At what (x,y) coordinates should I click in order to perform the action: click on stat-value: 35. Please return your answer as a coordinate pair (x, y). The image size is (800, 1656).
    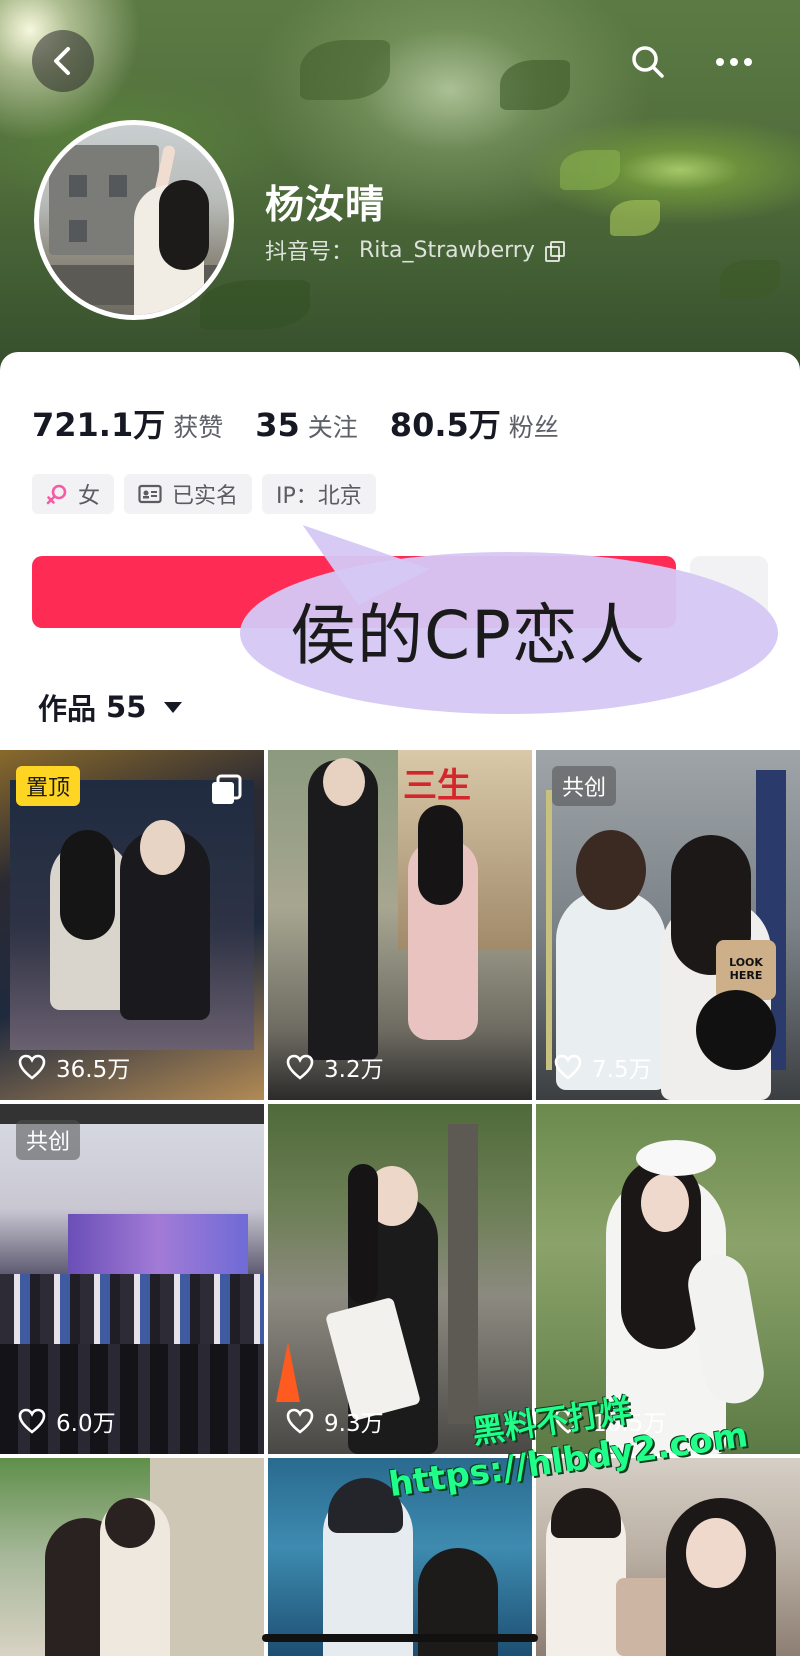
    Looking at the image, I should click on (277, 425).